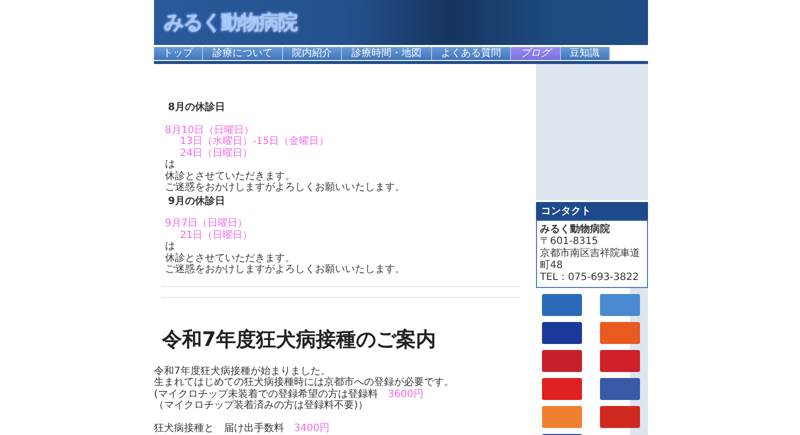  What do you see at coordinates (592, 211) in the screenshot?
I see `contact-heading: コンタクト` at bounding box center [592, 211].